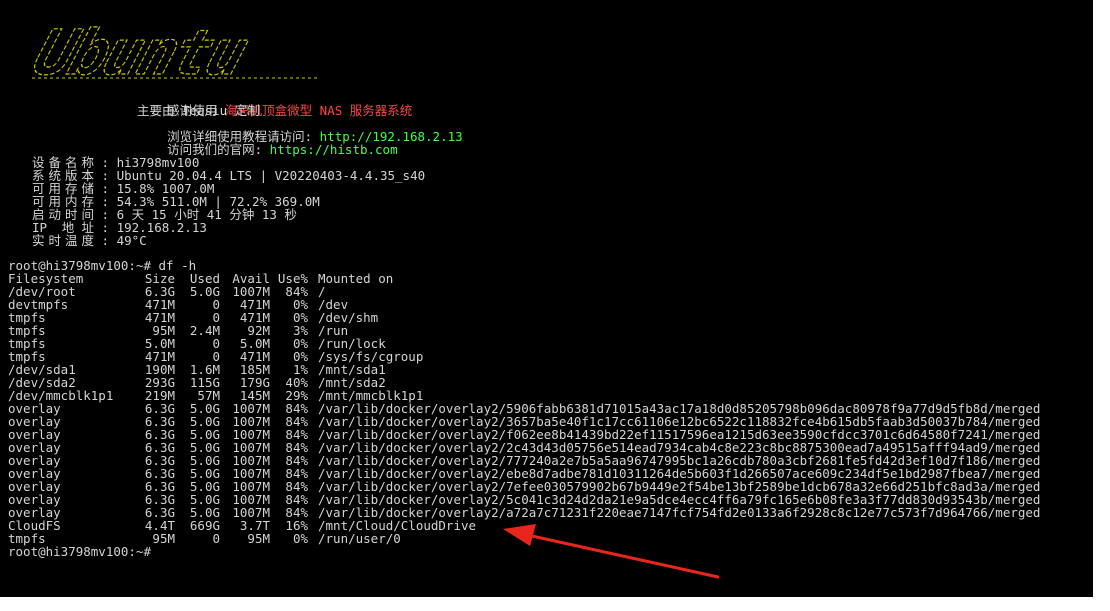 Image resolution: width=1110 pixels, height=611 pixels. I want to click on sysinfo-row: 实时温度 : 49°C, so click(89, 240).